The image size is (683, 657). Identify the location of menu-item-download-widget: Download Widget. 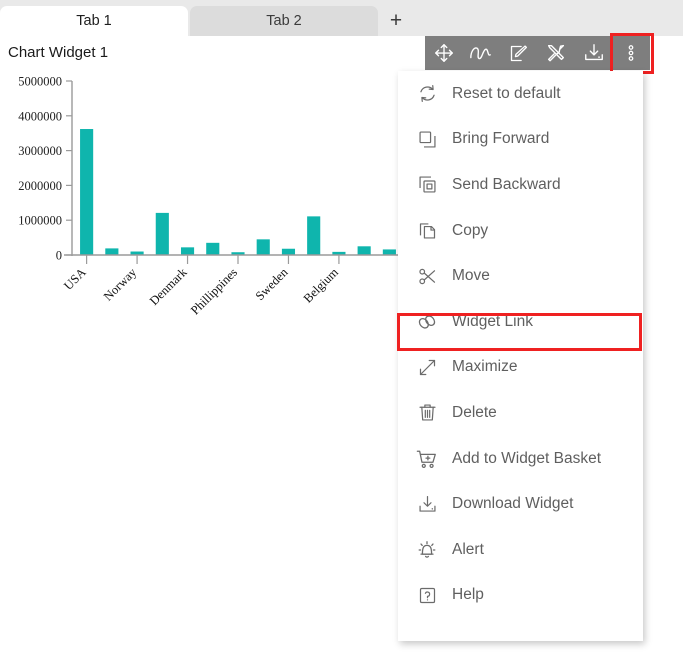
(520, 504).